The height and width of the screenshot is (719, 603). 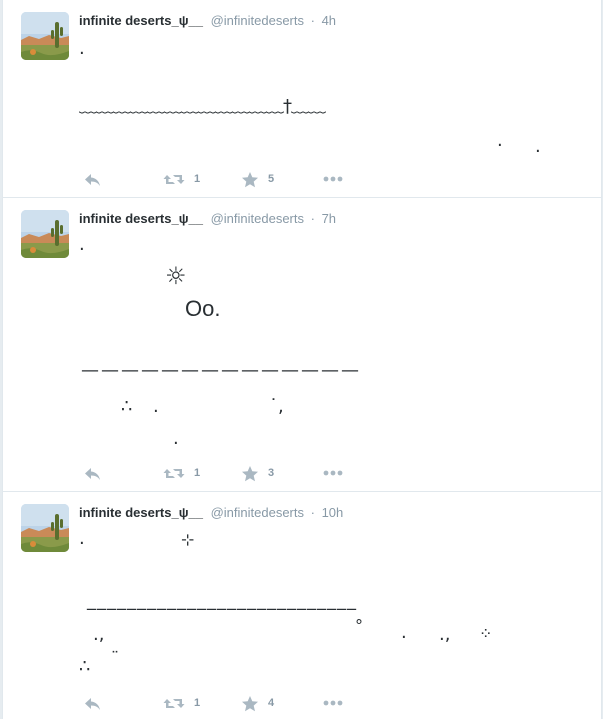 I want to click on favorite-button: 4, so click(x=257, y=703).